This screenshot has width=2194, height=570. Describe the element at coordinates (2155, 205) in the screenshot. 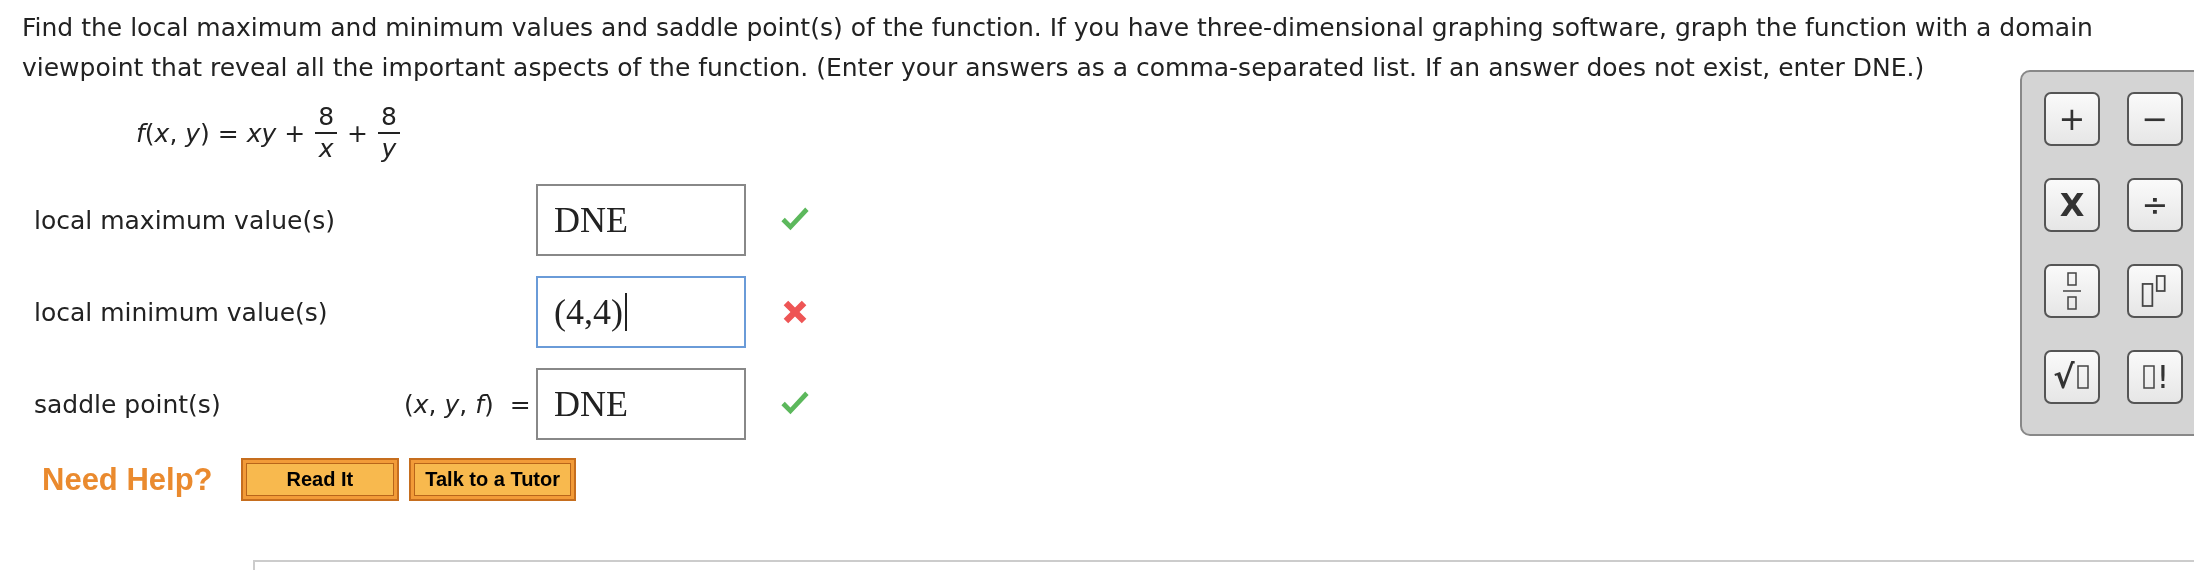

I see `keypad-button: ÷` at that location.